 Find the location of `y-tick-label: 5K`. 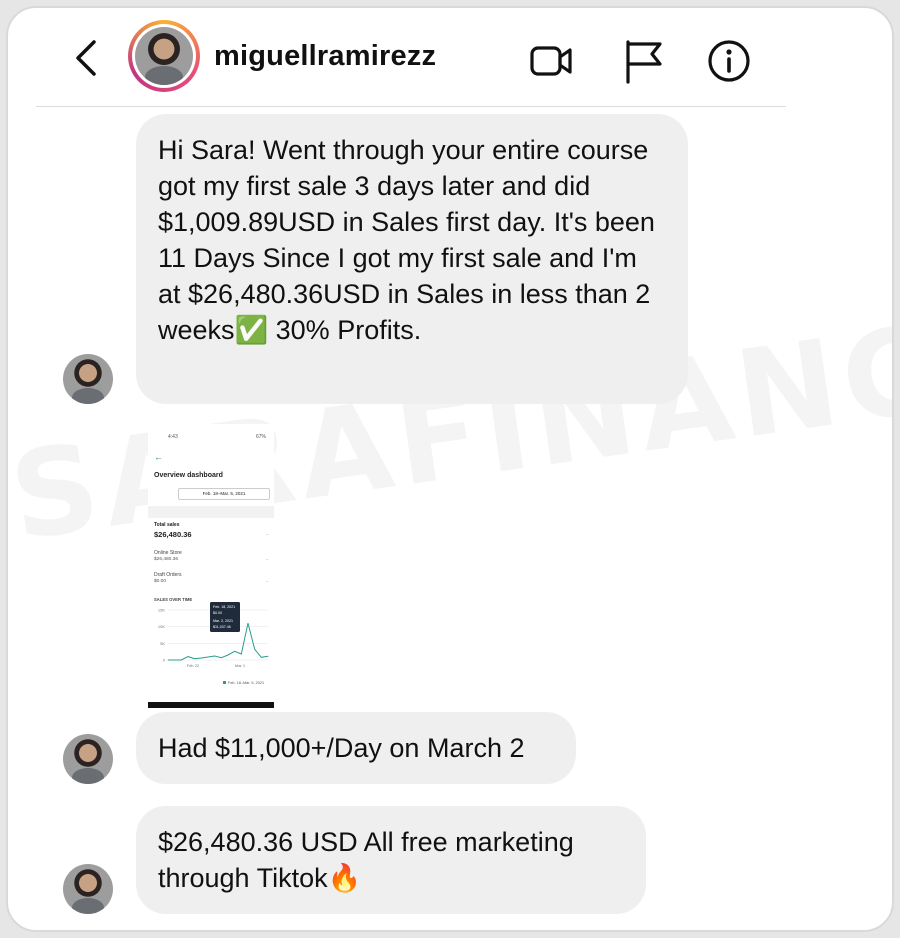

y-tick-label: 5K is located at coordinates (162, 643).